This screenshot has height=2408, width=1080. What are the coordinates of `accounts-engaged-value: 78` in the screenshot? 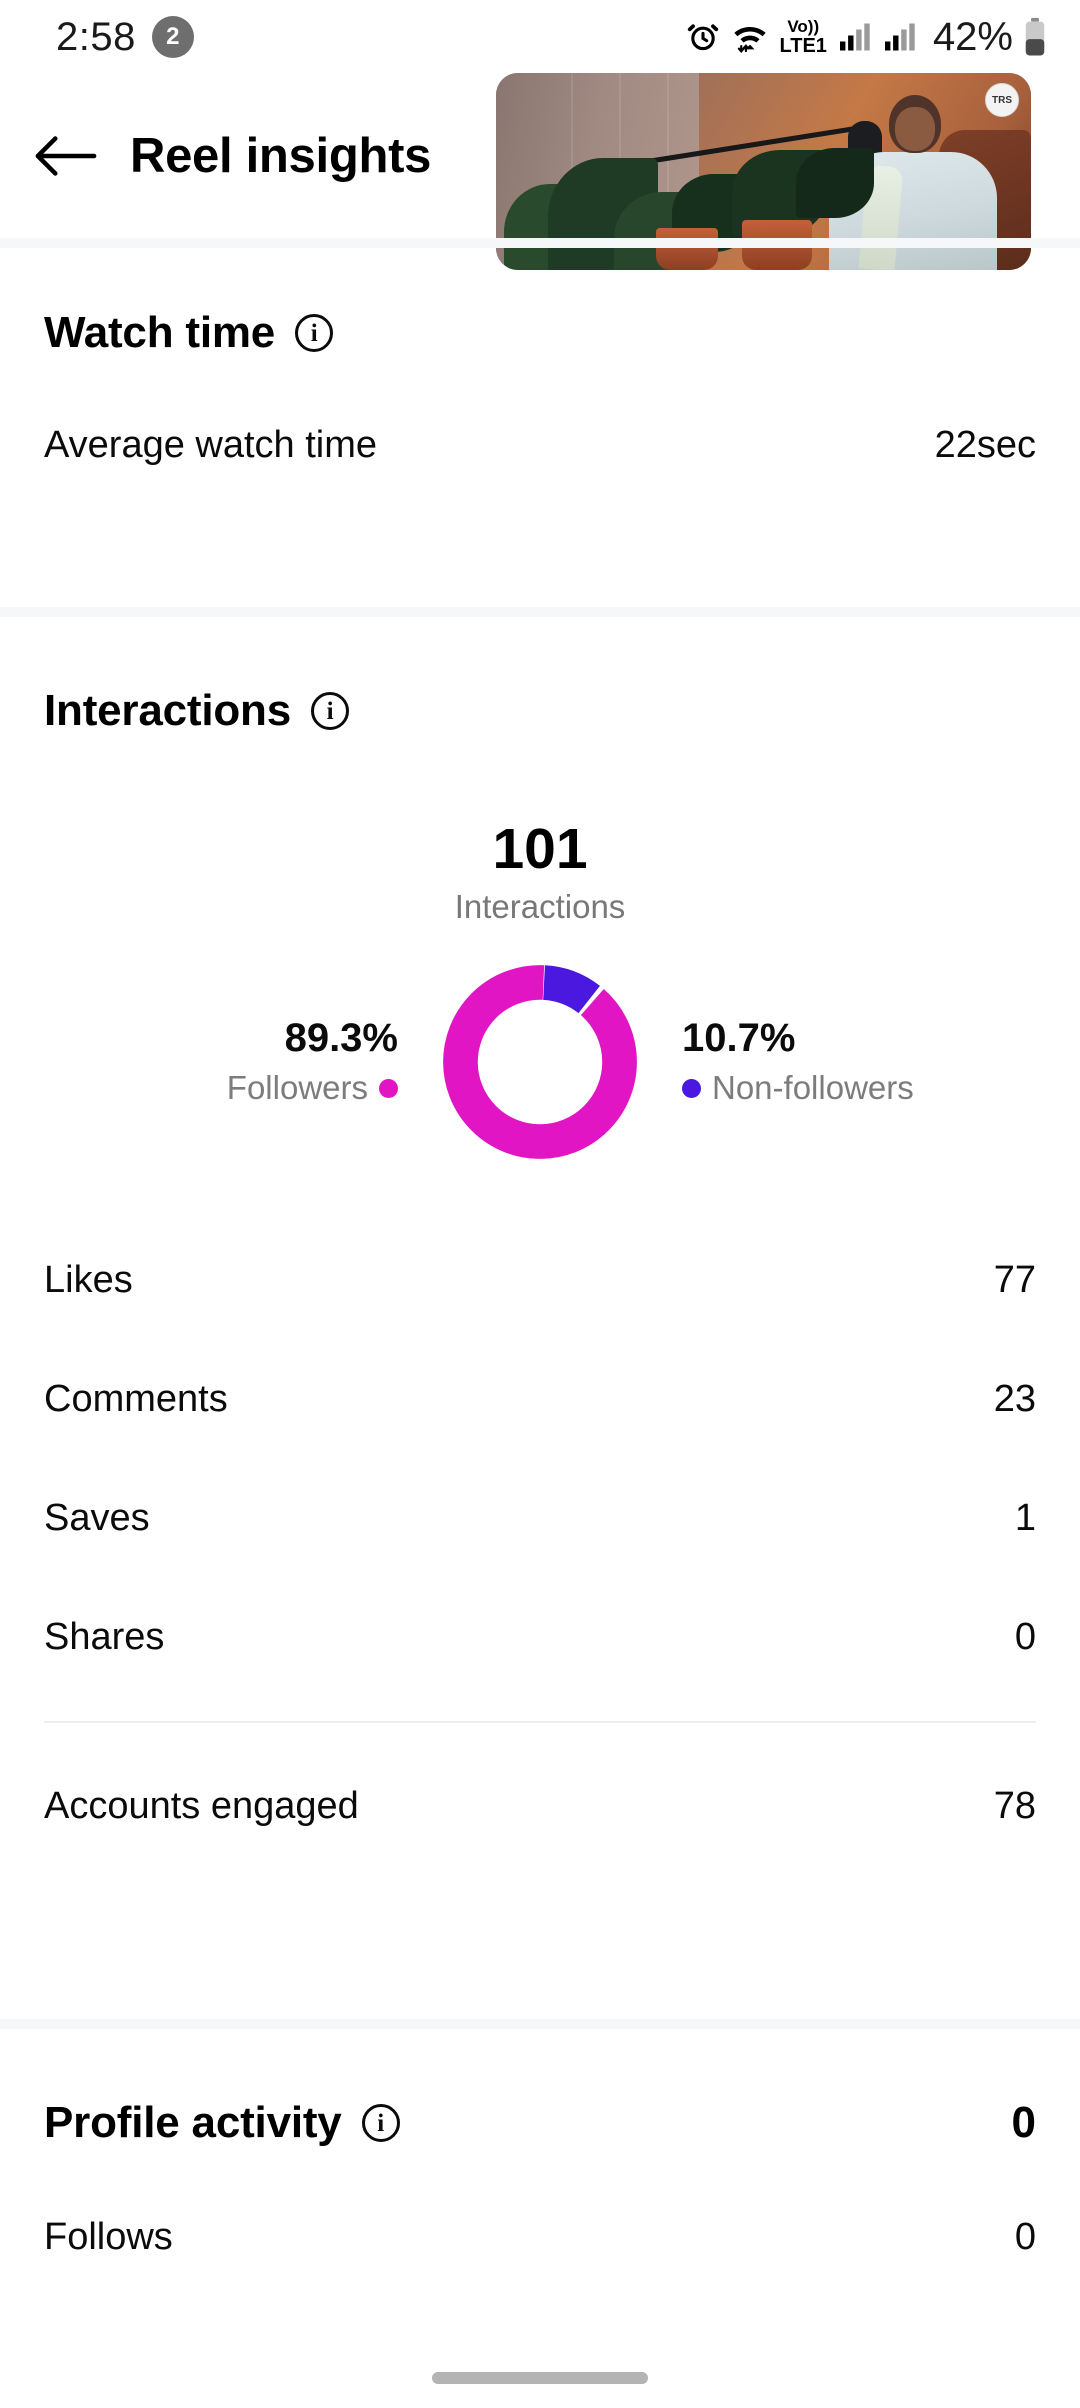 It's located at (1014, 1805).